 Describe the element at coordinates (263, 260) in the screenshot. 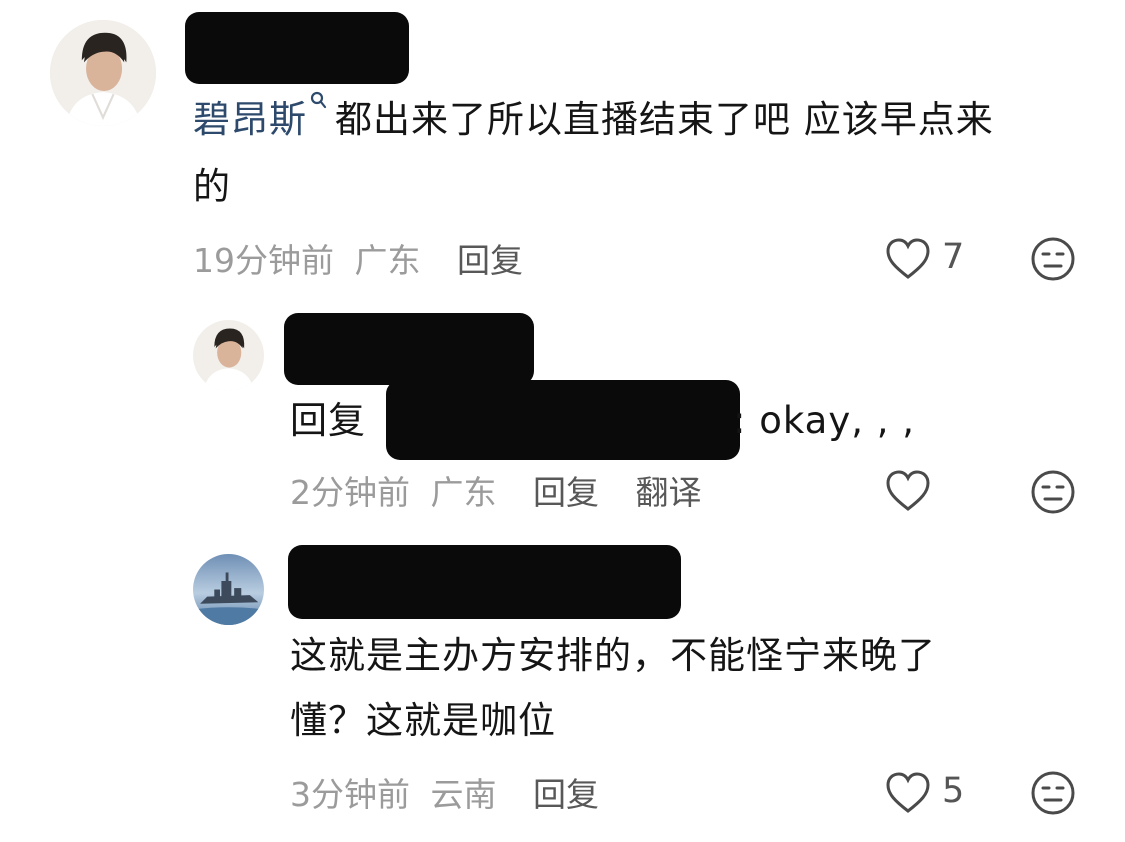

I see `timestamp: 19分钟前` at that location.